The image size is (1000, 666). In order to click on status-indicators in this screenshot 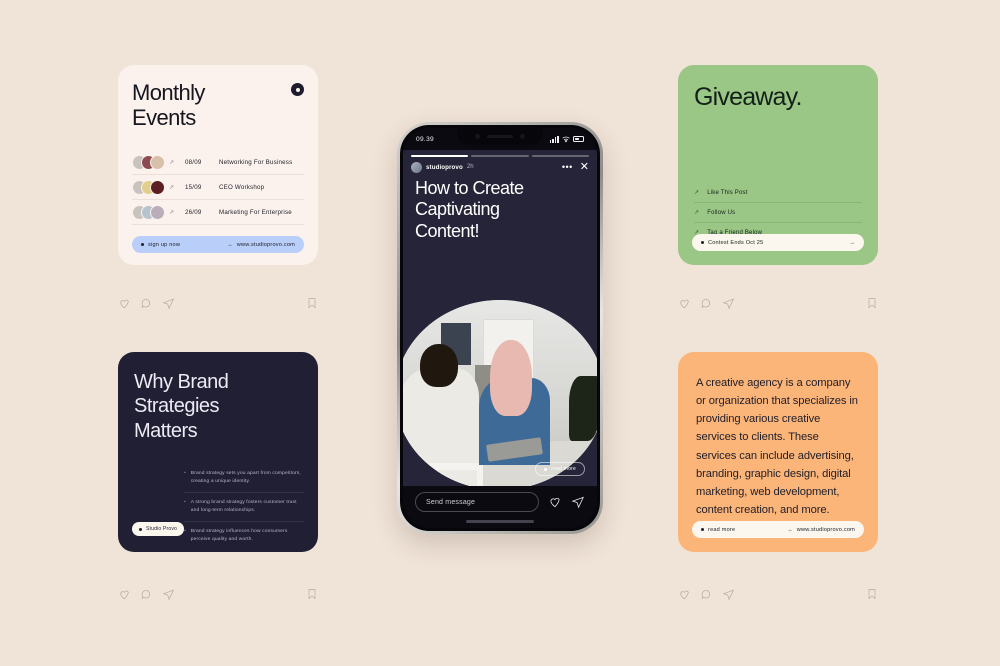, I will do `click(566, 139)`.